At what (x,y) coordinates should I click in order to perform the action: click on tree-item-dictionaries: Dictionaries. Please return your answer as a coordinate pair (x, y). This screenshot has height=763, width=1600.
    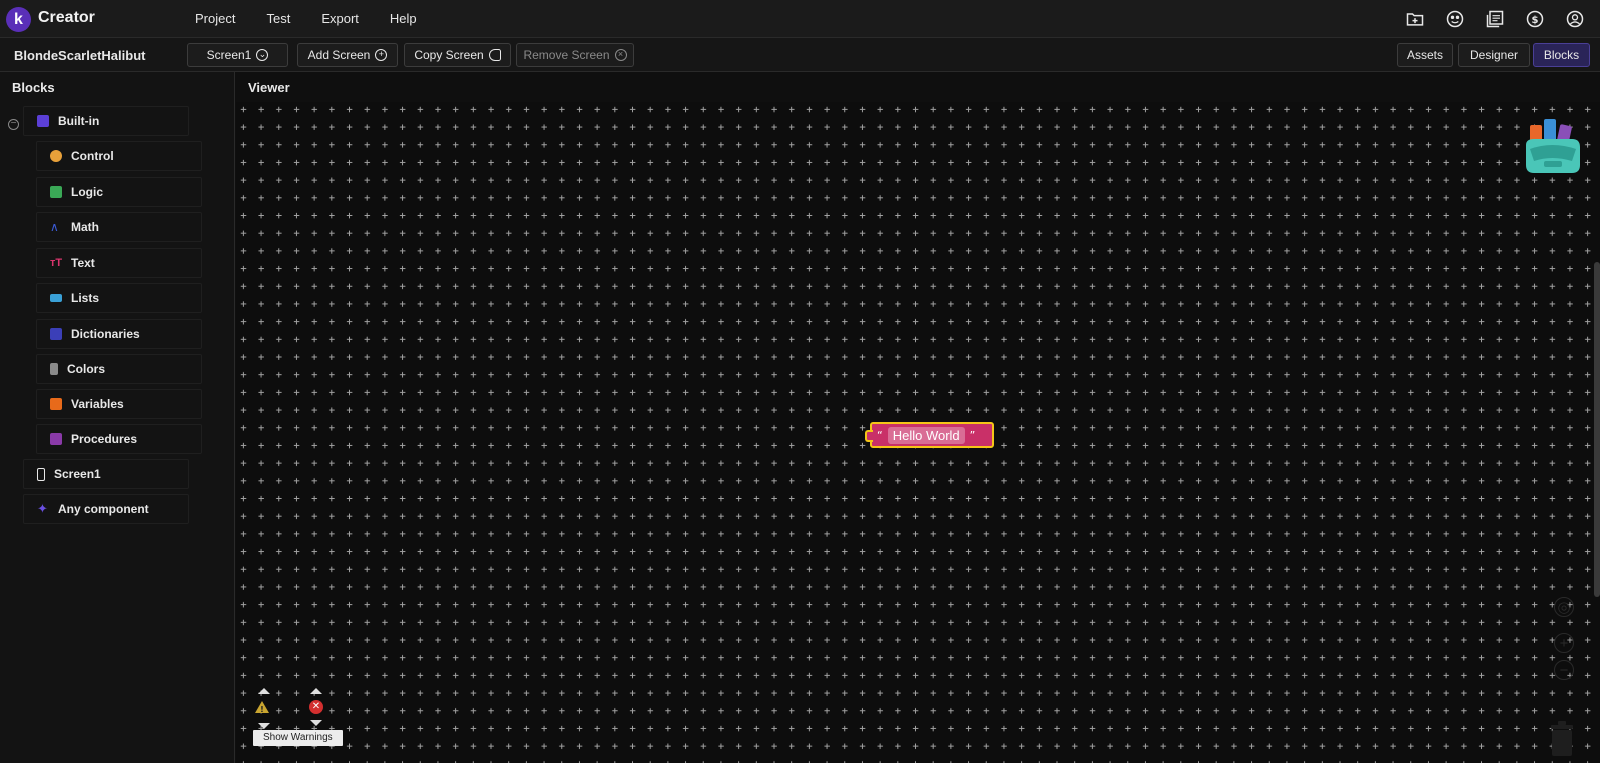
    Looking at the image, I should click on (119, 334).